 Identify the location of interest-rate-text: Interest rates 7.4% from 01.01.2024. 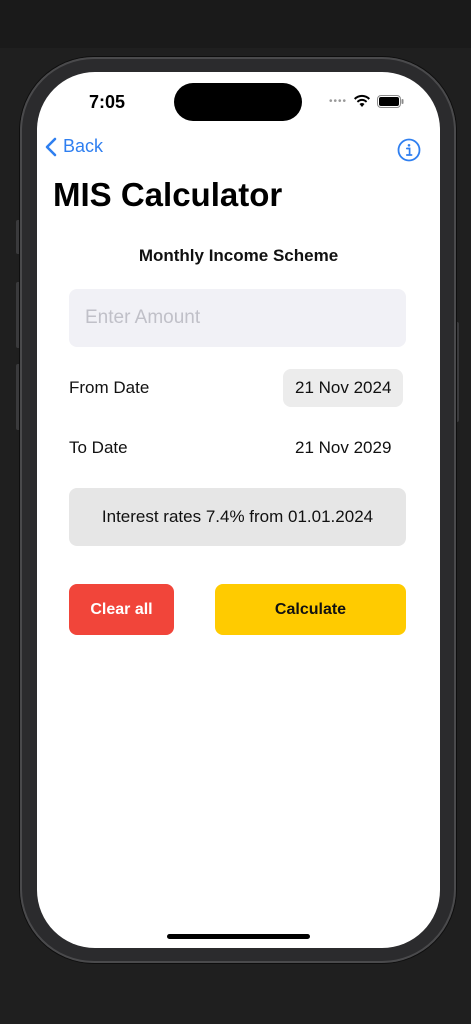
(237, 516).